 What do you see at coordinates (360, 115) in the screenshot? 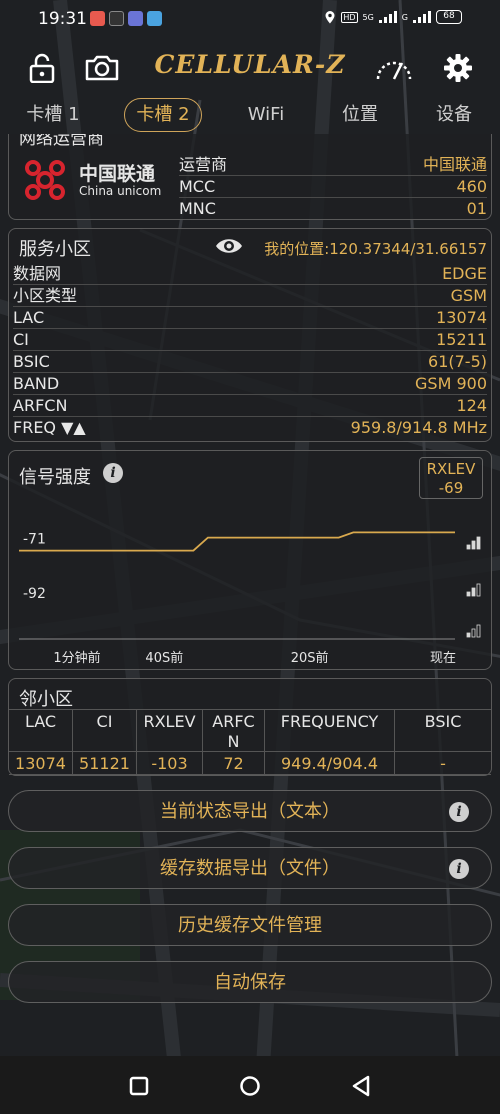
I see `tab-location: 位置` at bounding box center [360, 115].